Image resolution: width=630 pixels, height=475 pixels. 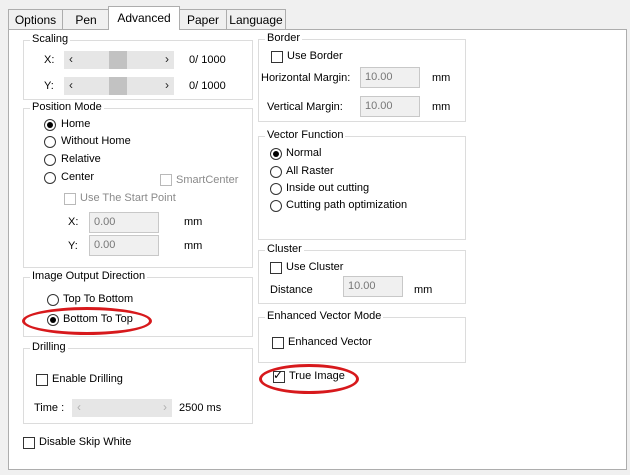 What do you see at coordinates (70, 199) in the screenshot?
I see `use-start-point-checkbox` at bounding box center [70, 199].